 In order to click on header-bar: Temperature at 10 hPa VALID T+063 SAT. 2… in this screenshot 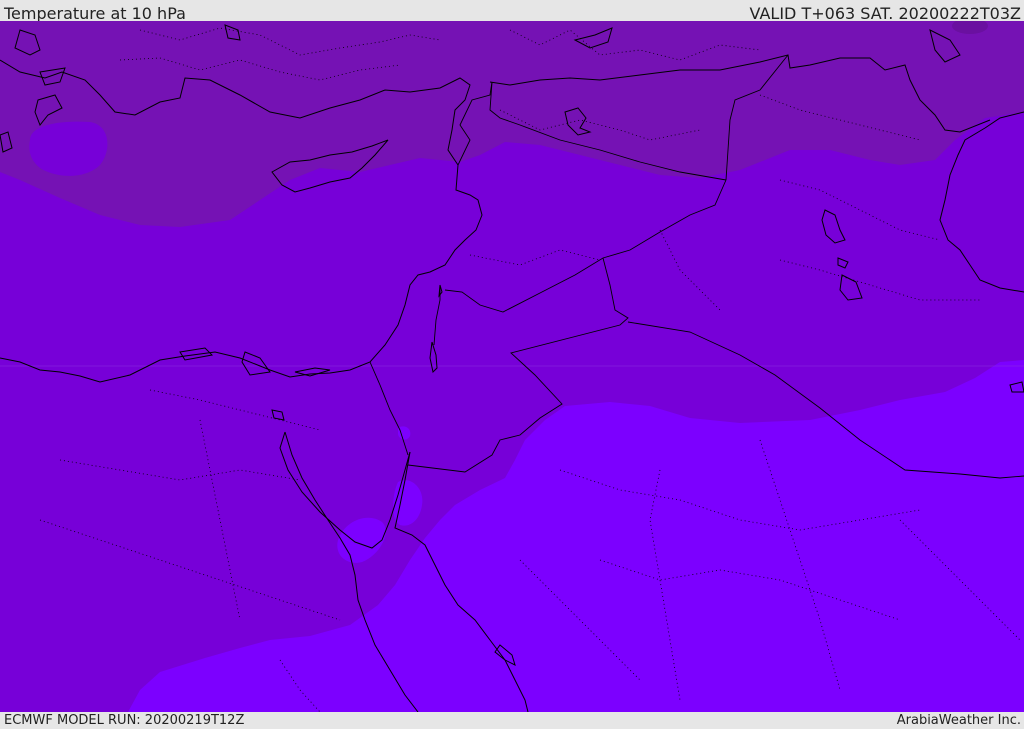, I will do `click(512, 11)`.